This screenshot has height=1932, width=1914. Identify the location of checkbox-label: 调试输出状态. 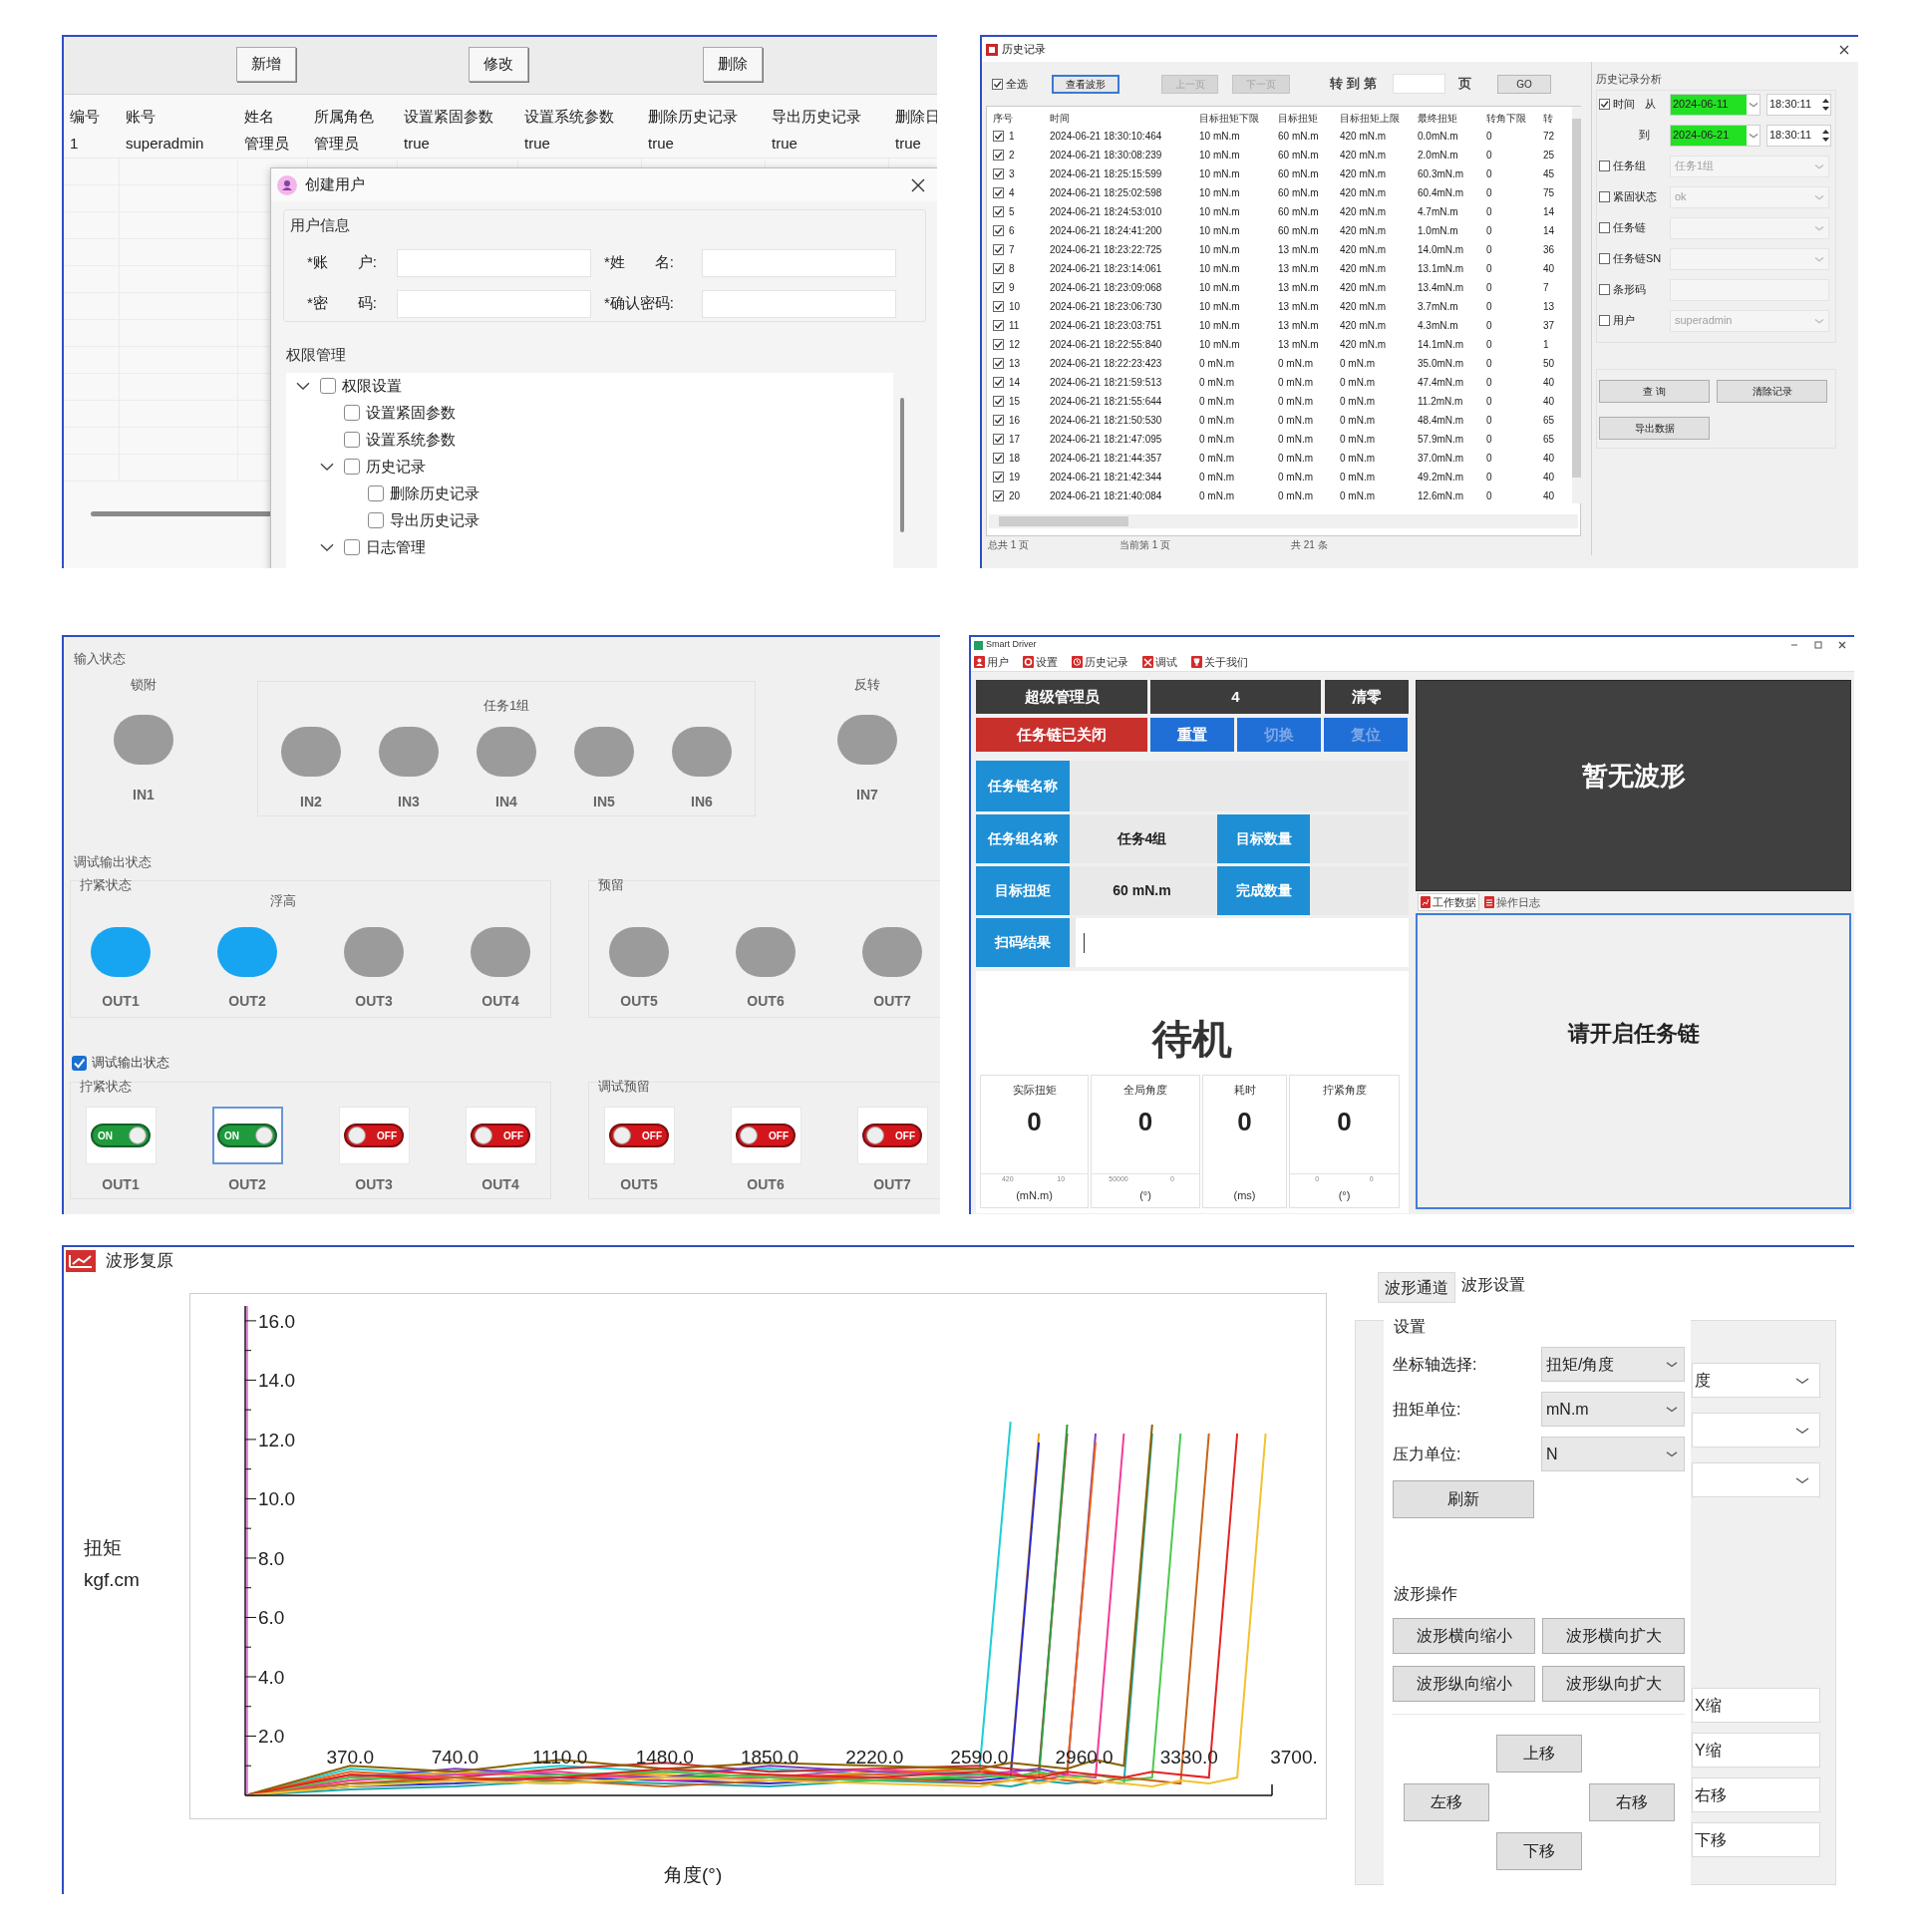
(130, 1063).